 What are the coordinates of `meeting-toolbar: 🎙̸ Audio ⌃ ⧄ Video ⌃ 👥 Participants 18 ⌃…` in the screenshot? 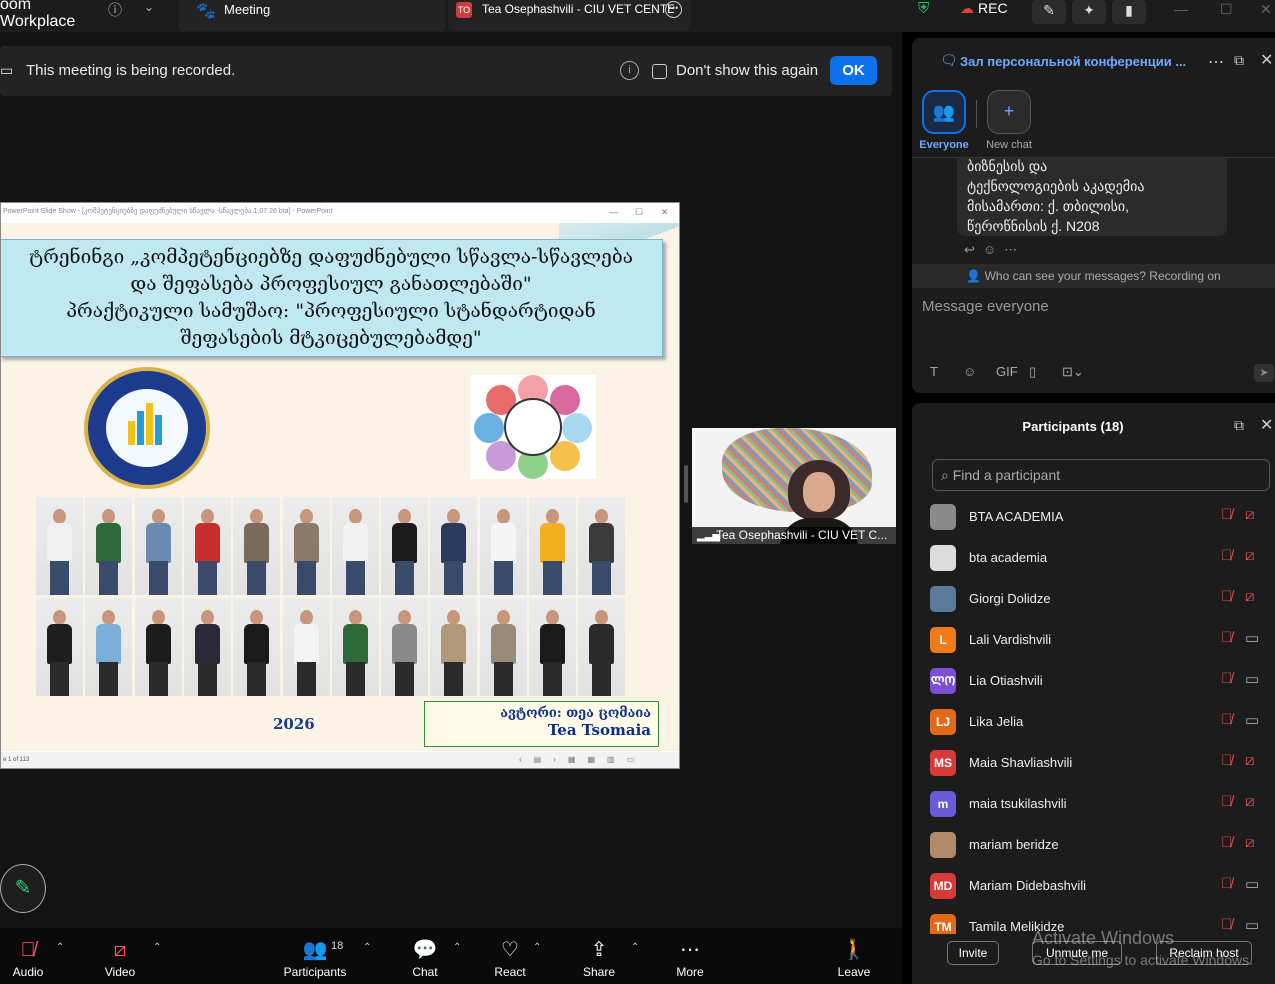 It's located at (451, 956).